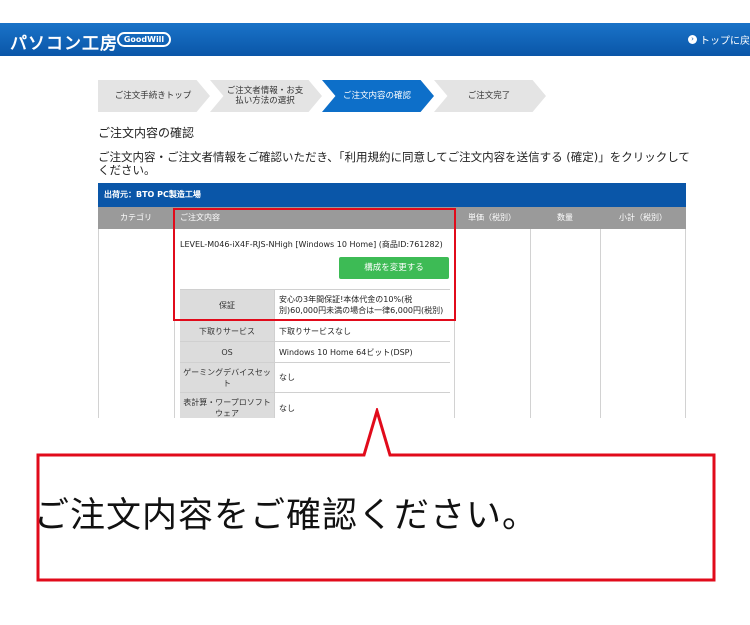 The height and width of the screenshot is (625, 750). Describe the element at coordinates (146, 133) in the screenshot. I see `page-title: ご注文内容の確認` at that location.